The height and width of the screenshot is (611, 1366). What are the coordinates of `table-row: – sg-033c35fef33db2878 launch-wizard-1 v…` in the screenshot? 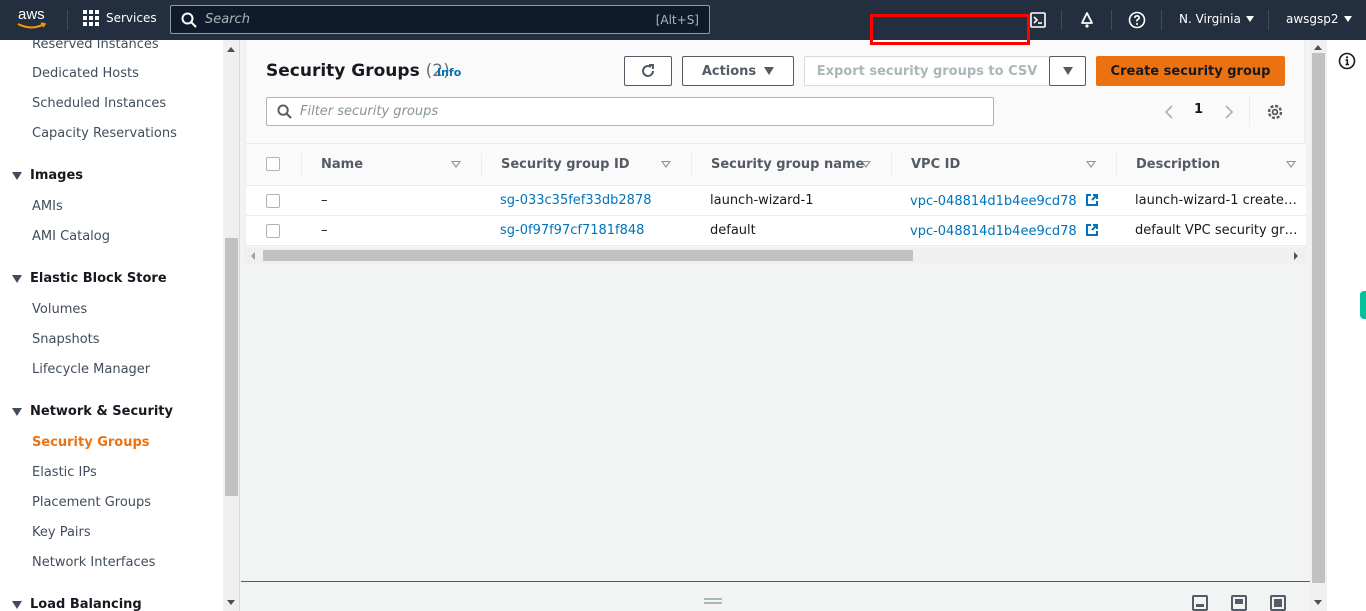 It's located at (776, 201).